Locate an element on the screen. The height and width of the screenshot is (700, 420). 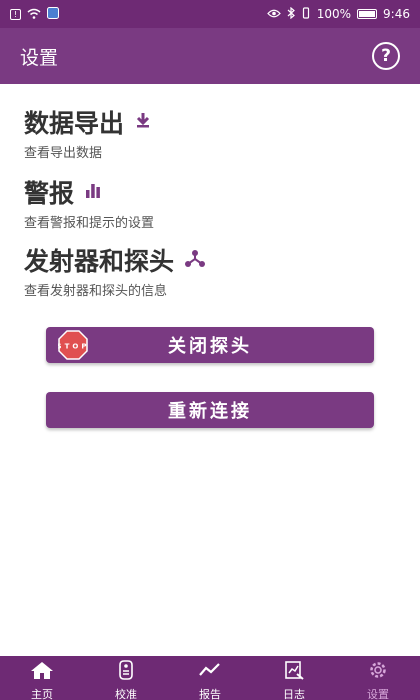
battery-percent: 100% is located at coordinates (334, 14).